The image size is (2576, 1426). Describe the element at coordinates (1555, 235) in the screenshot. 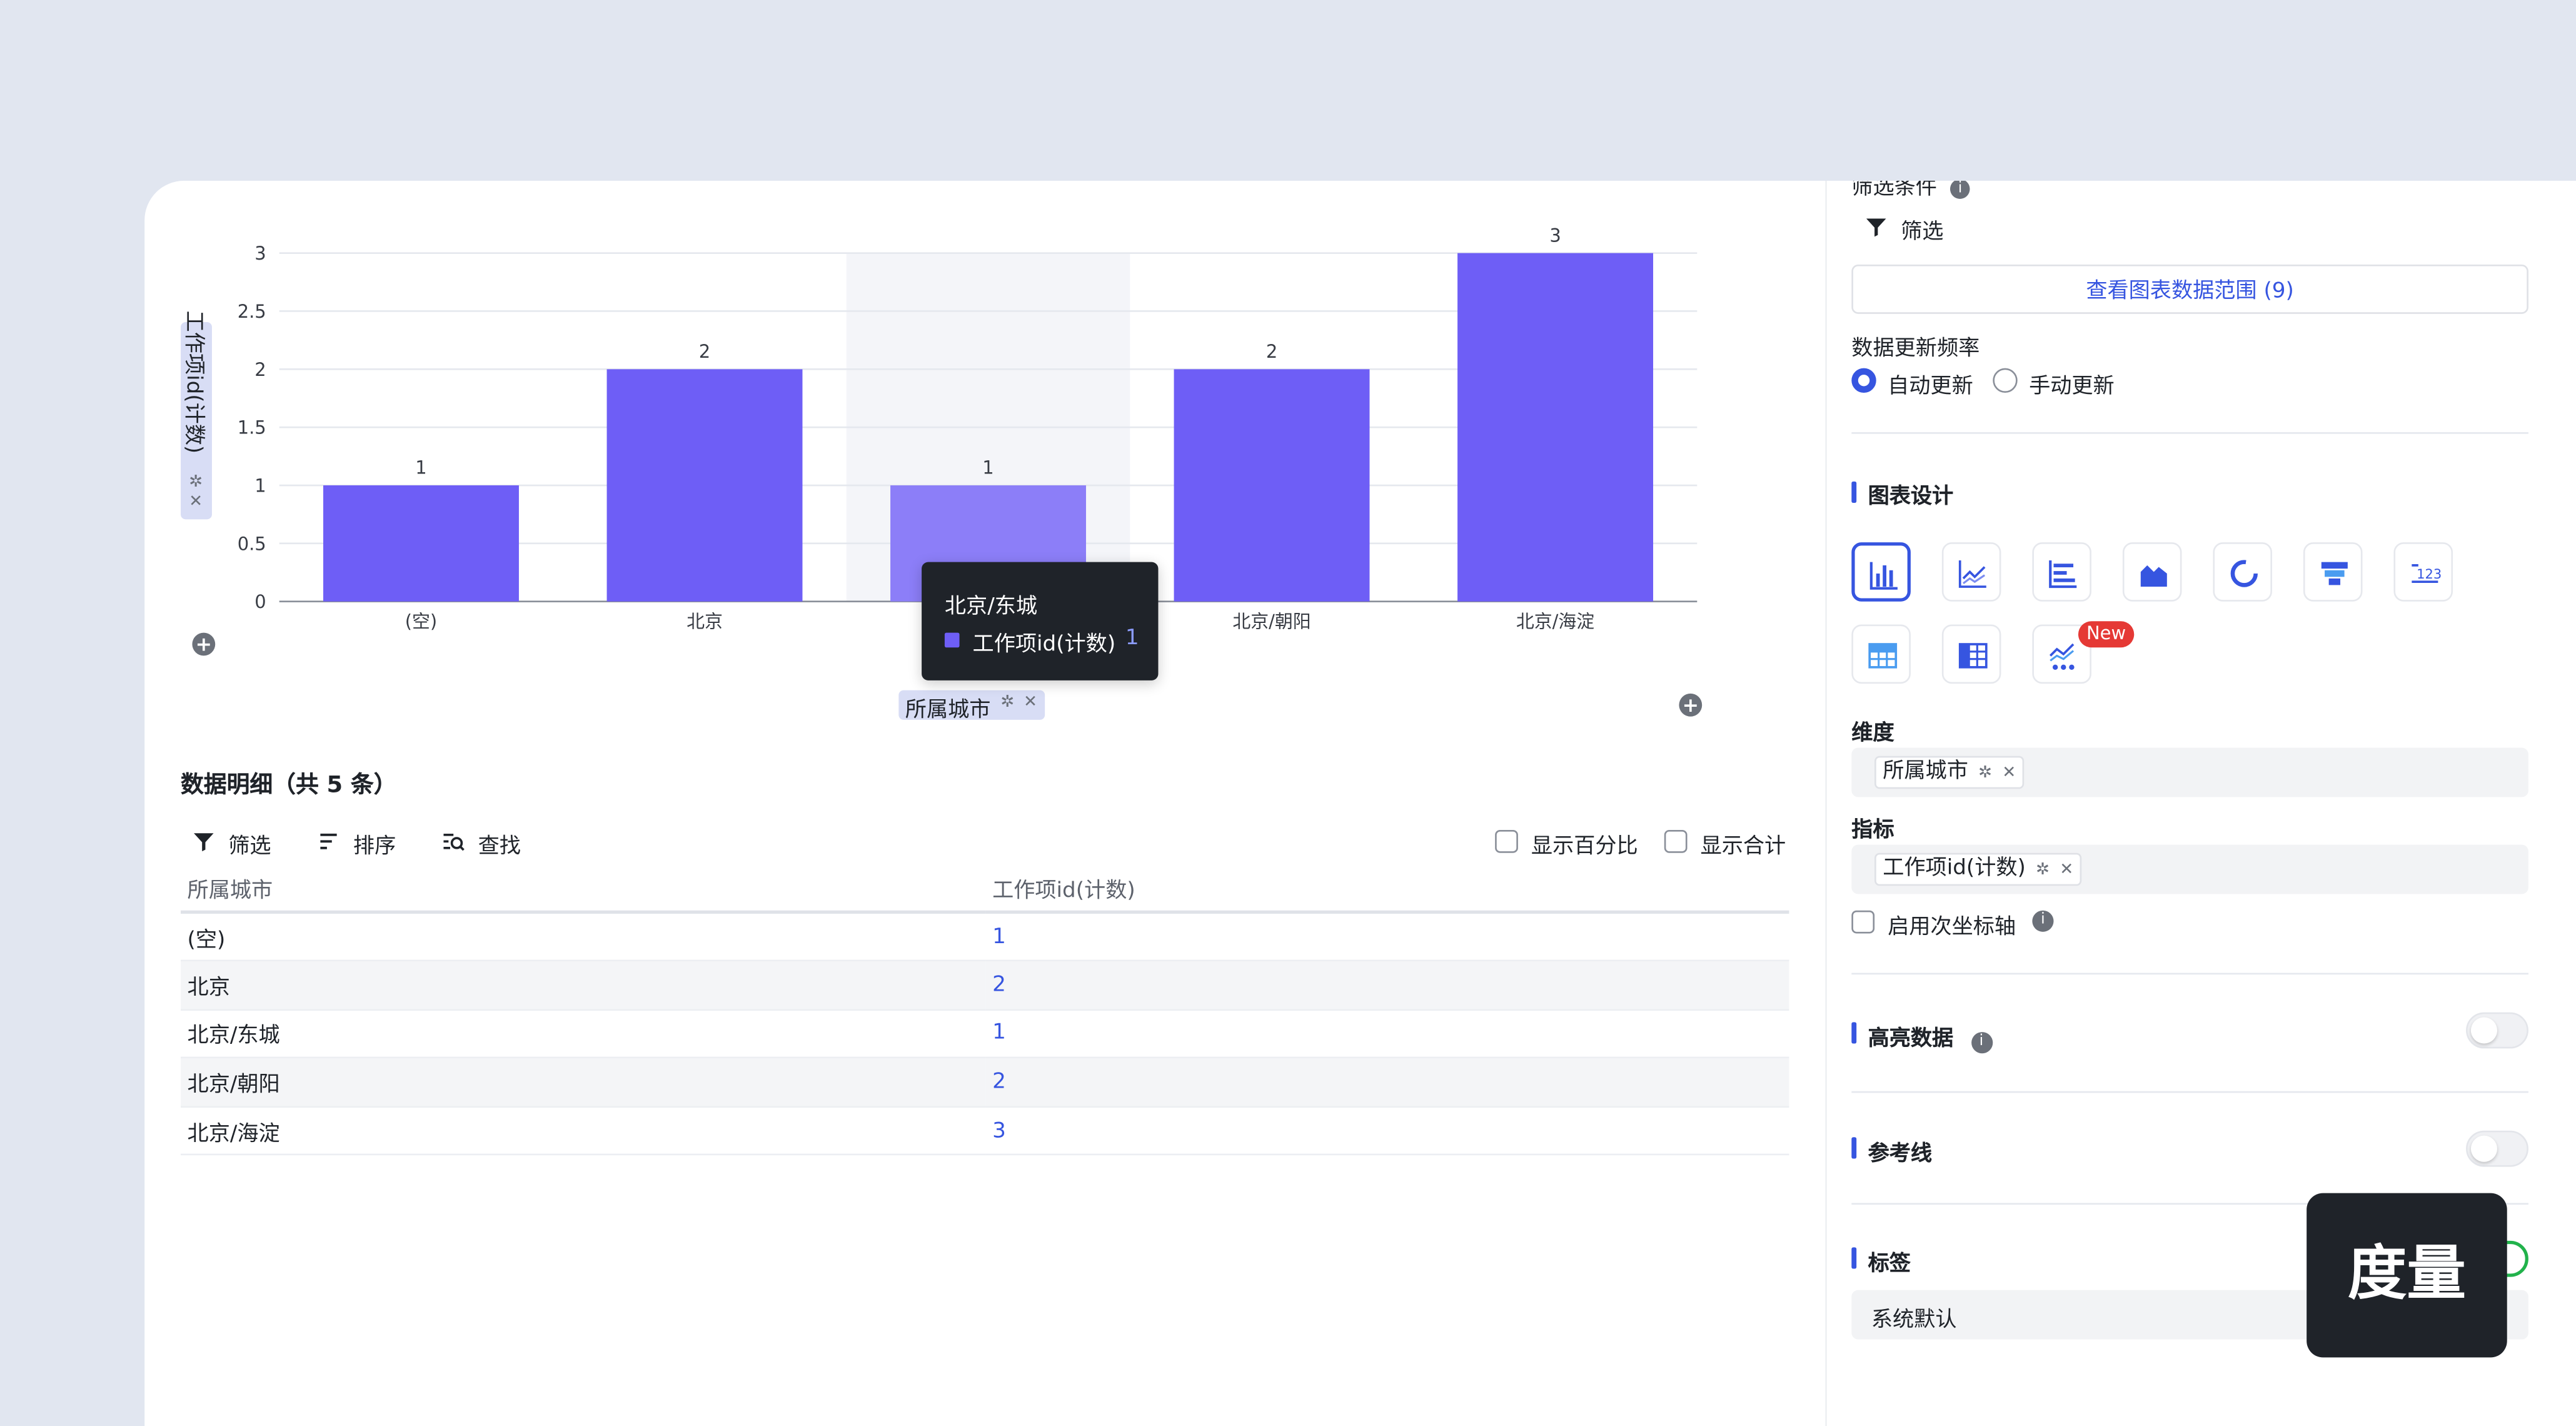

I see `bar-value-label: 3` at that location.